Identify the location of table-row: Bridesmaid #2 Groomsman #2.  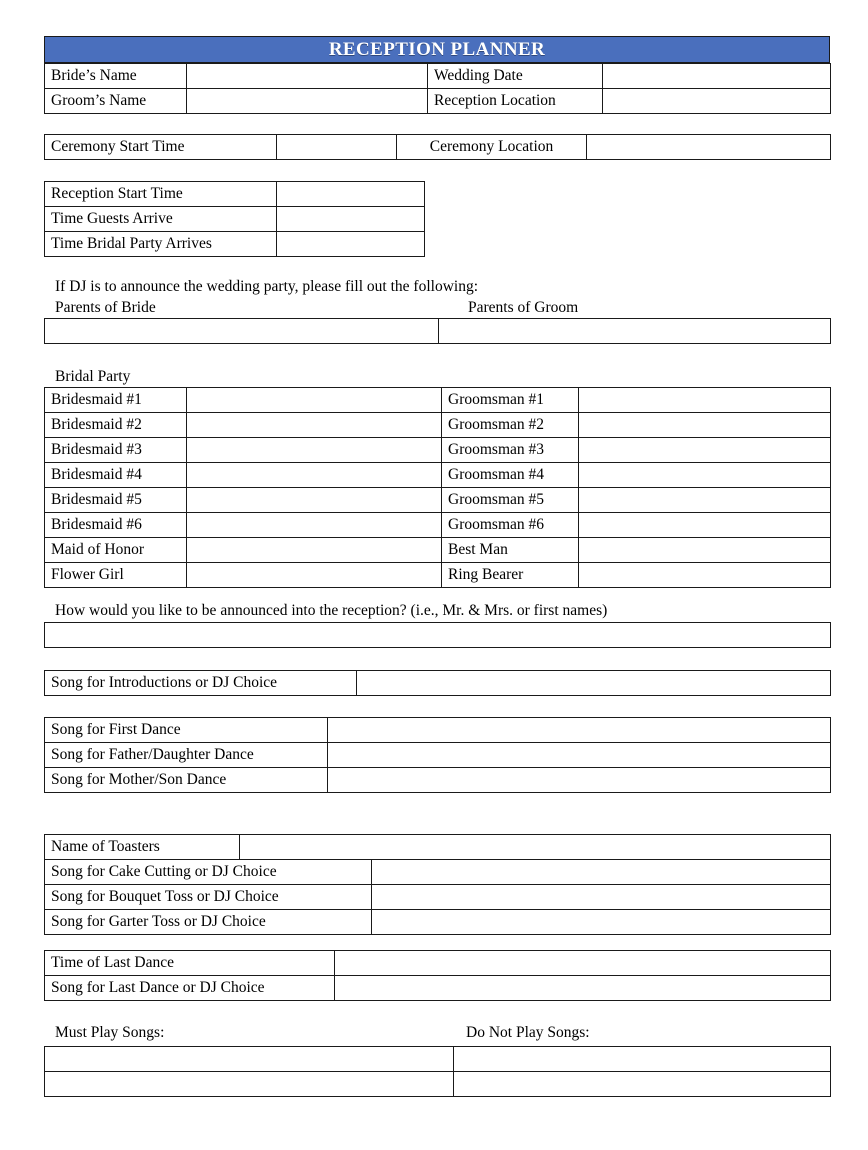
(437, 425).